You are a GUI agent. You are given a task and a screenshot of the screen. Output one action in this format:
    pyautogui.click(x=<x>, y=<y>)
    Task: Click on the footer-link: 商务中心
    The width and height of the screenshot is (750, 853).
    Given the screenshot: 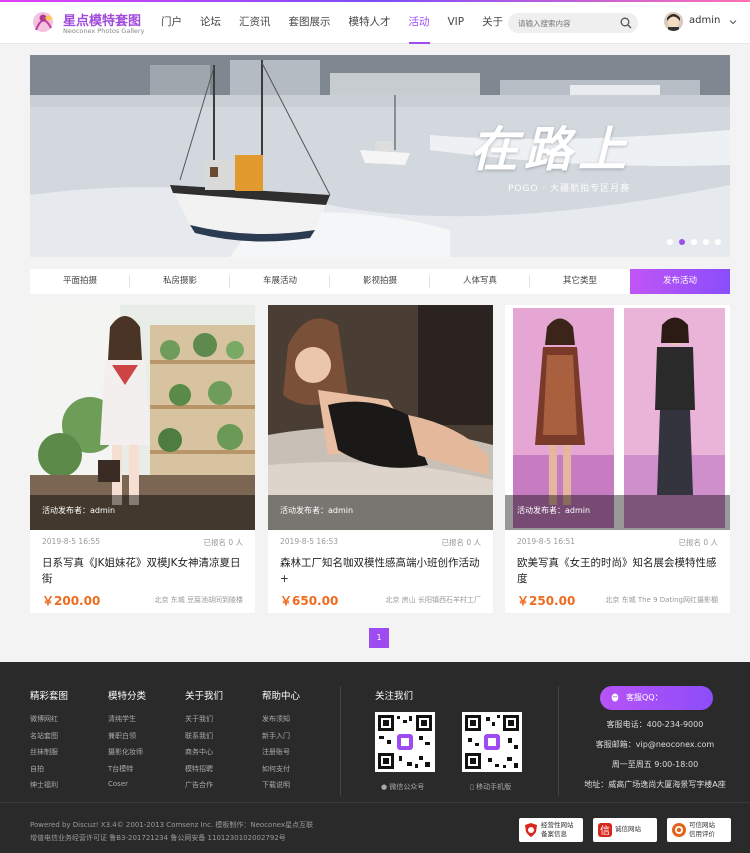 What is the action you would take?
    pyautogui.click(x=204, y=755)
    